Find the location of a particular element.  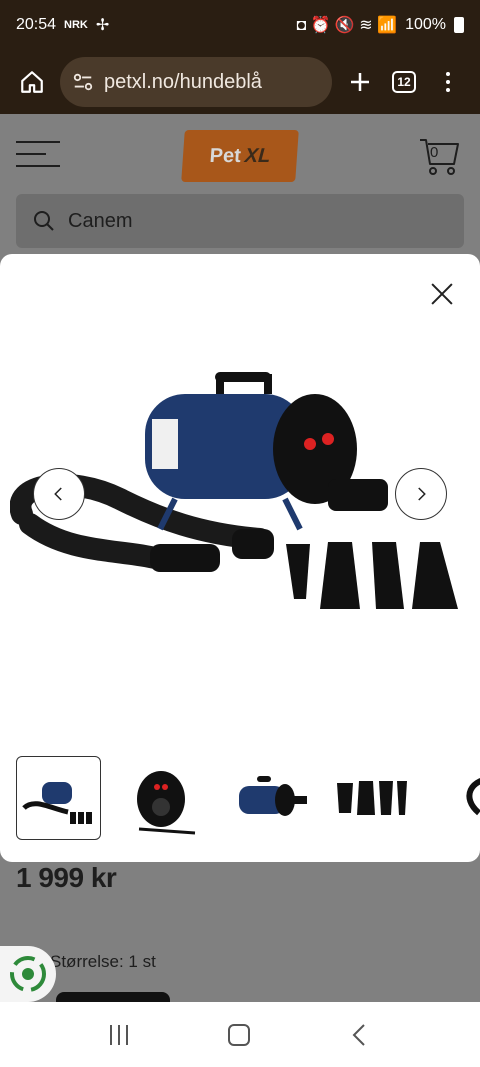

cart-button: 0 is located at coordinates (440, 156).